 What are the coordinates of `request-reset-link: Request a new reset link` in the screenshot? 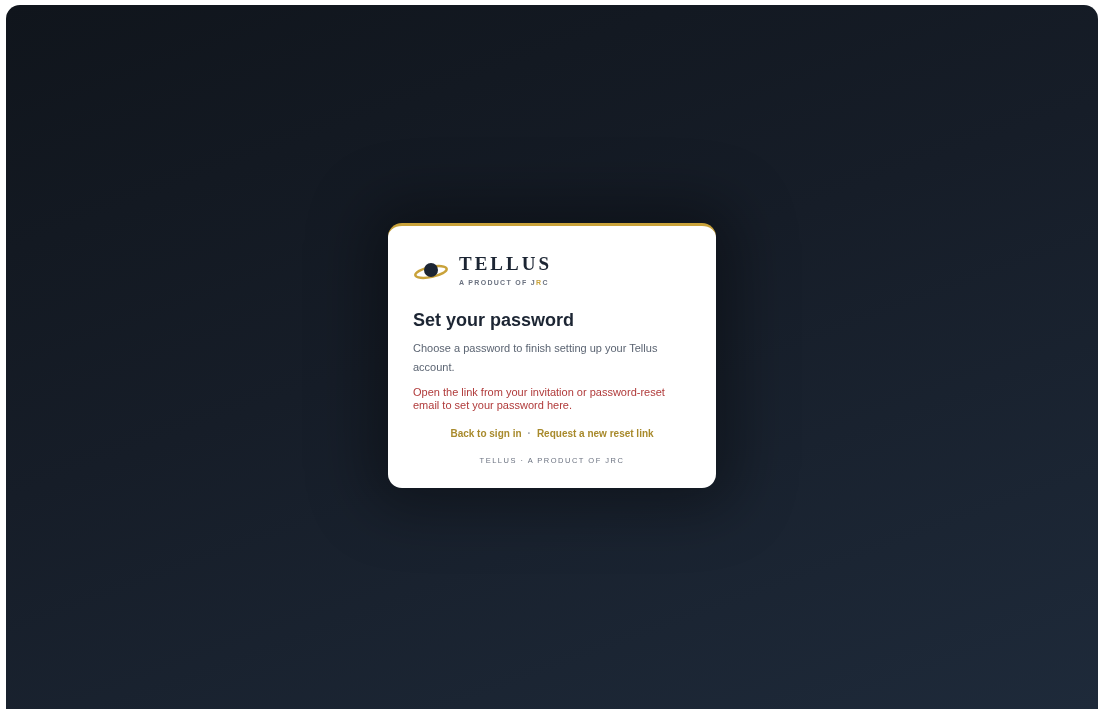 It's located at (595, 433).